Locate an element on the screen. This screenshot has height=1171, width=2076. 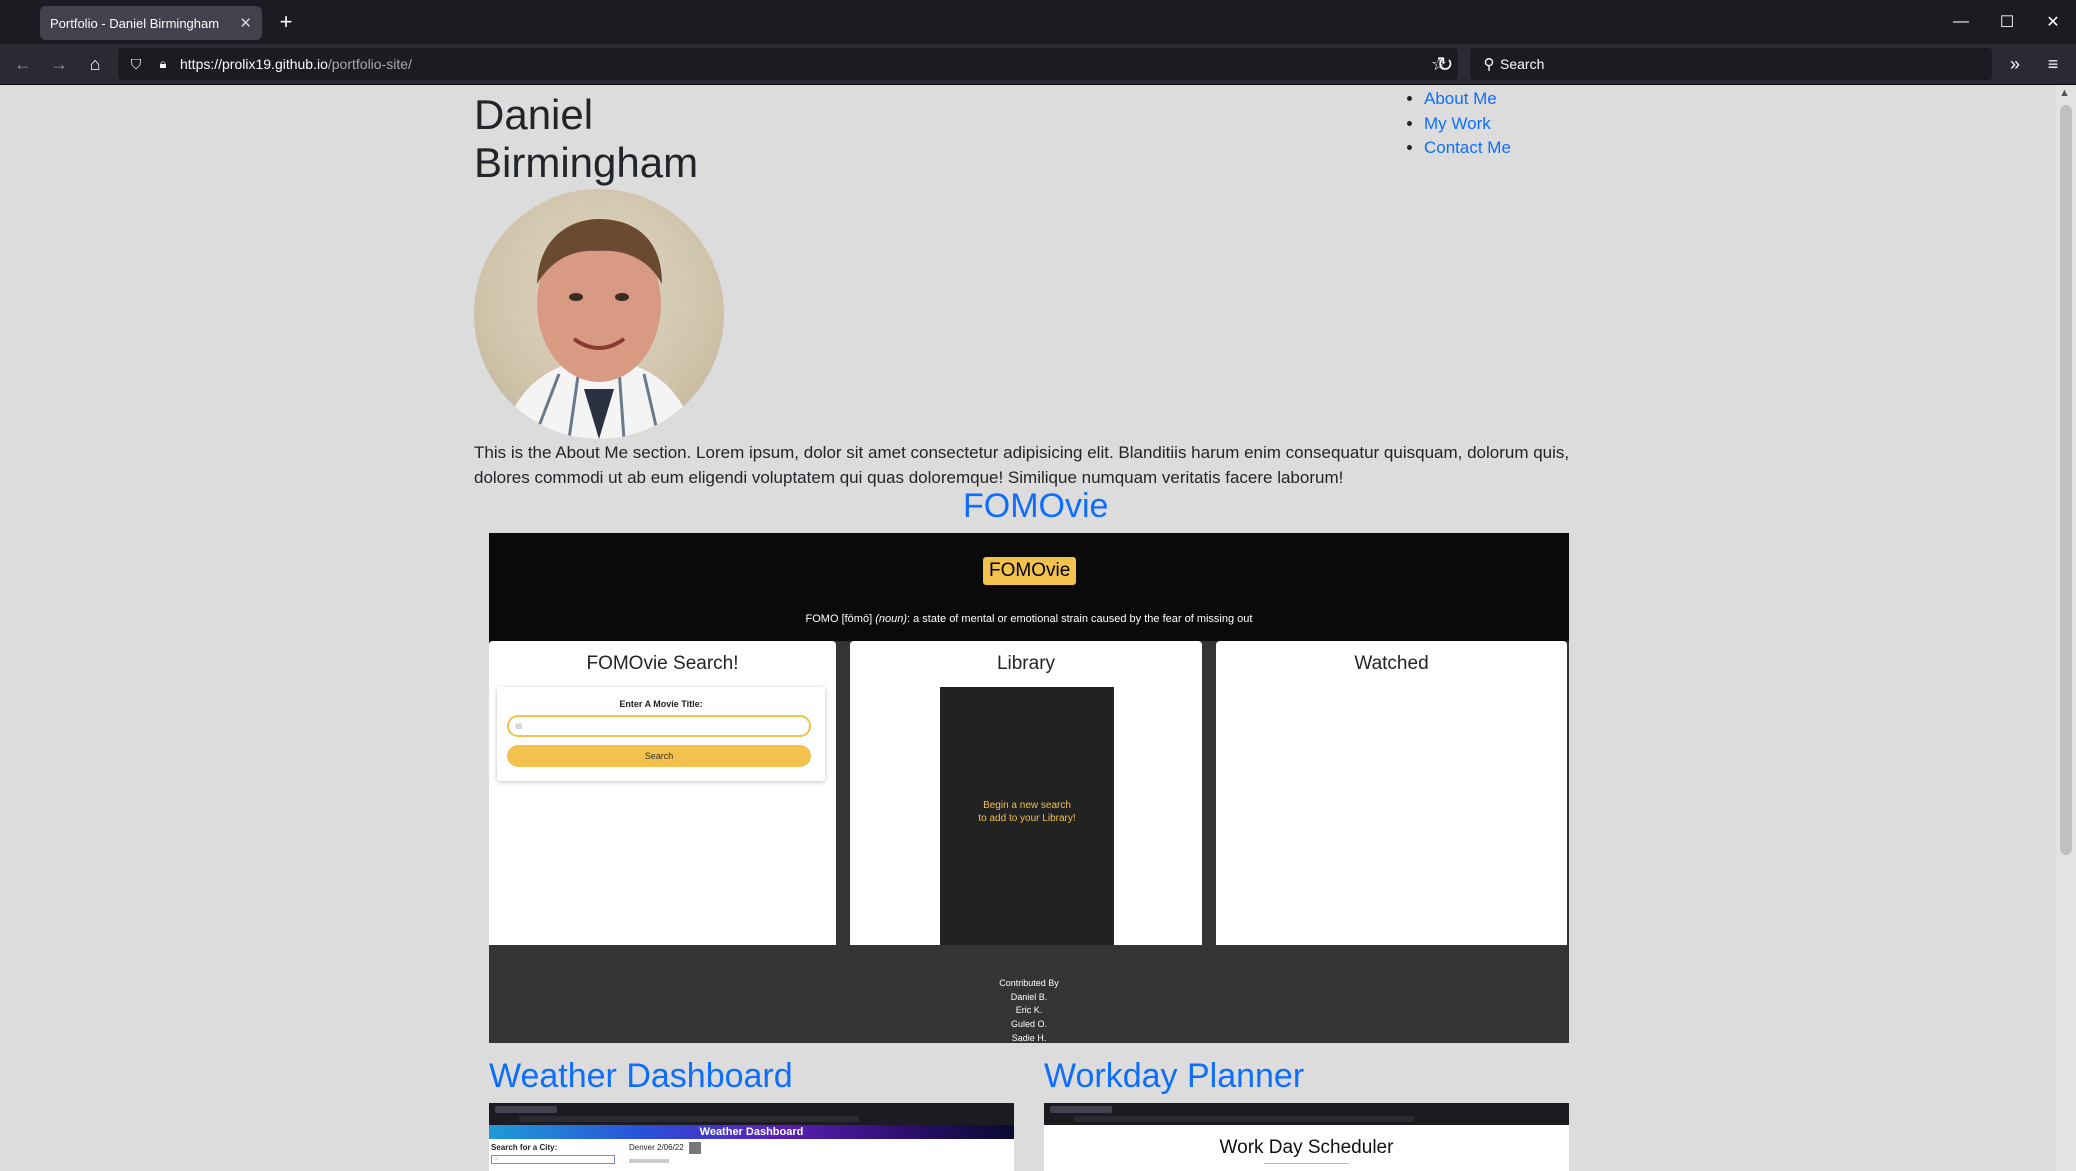
weather-search-label: Search for a City: is located at coordinates (524, 1147).